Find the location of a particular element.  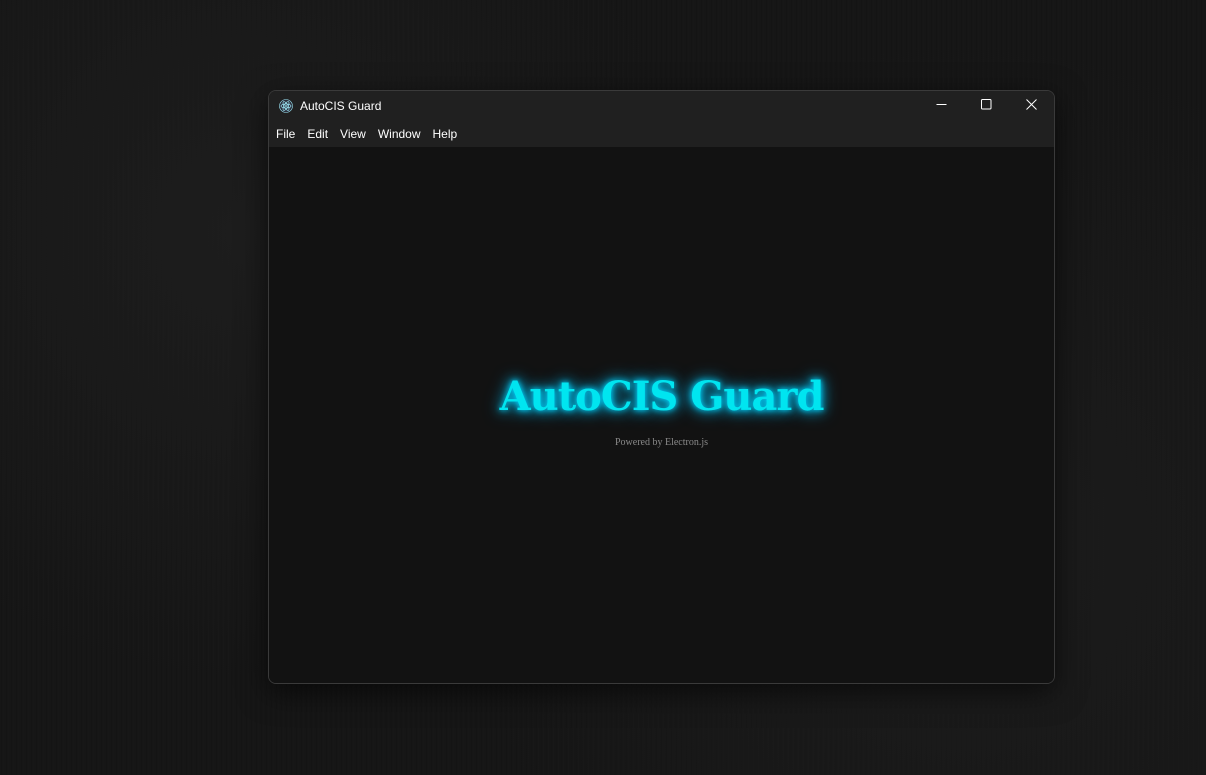

close-icon is located at coordinates (1031, 106).